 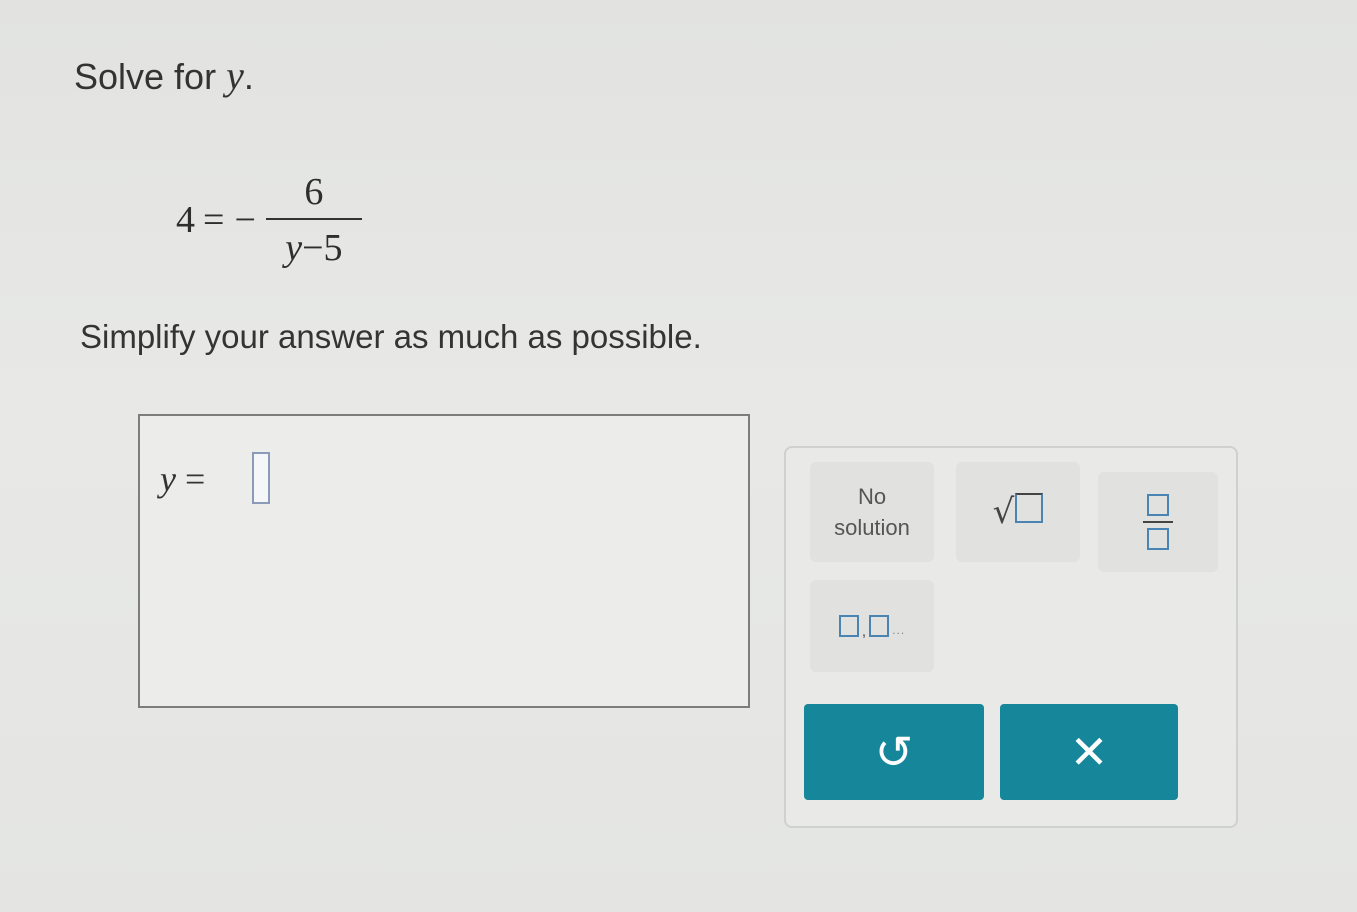 I want to click on answer-label: y =, so click(x=182, y=479).